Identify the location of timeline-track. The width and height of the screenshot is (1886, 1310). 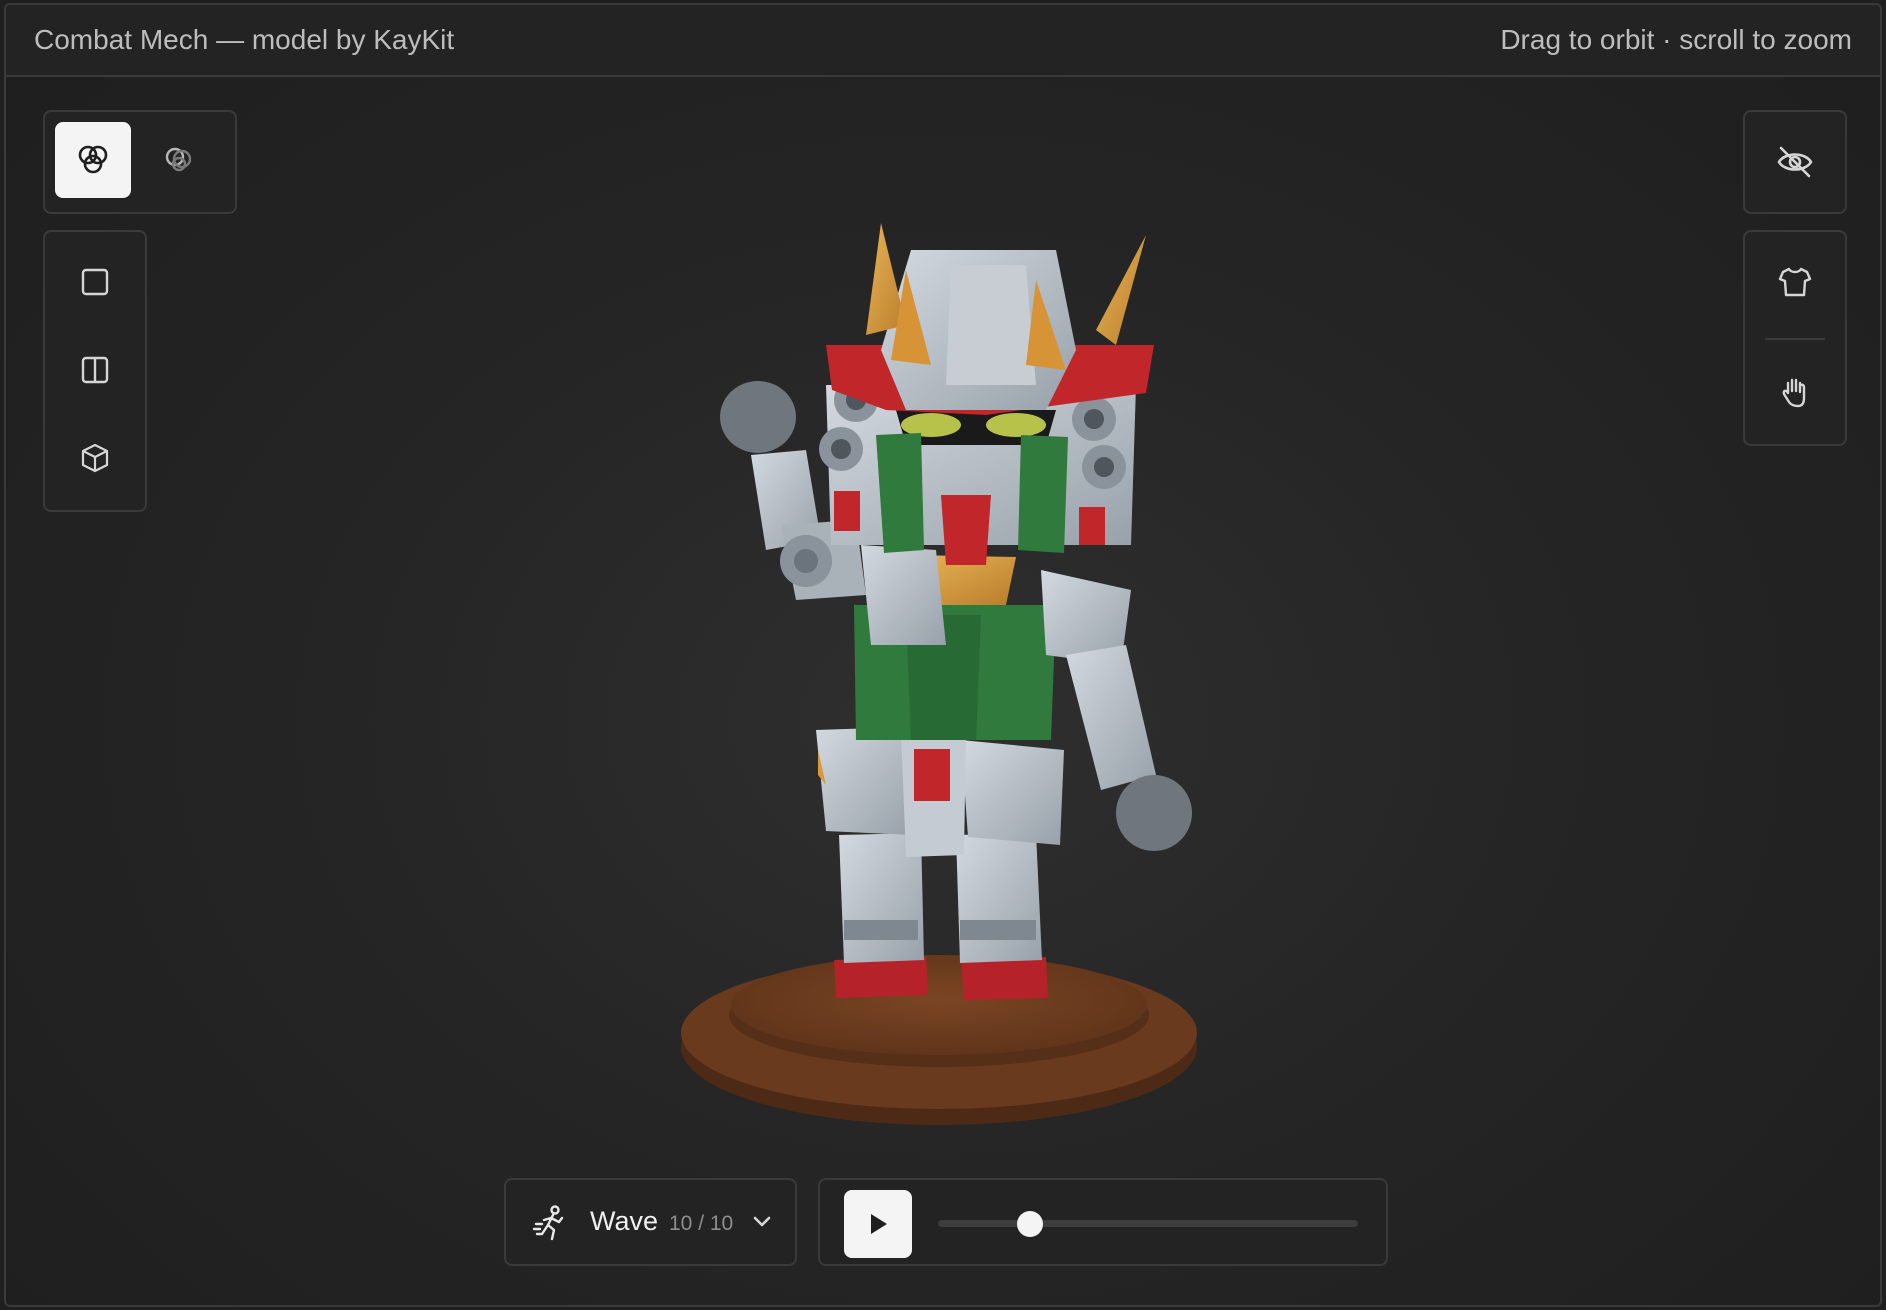
(1148, 1223).